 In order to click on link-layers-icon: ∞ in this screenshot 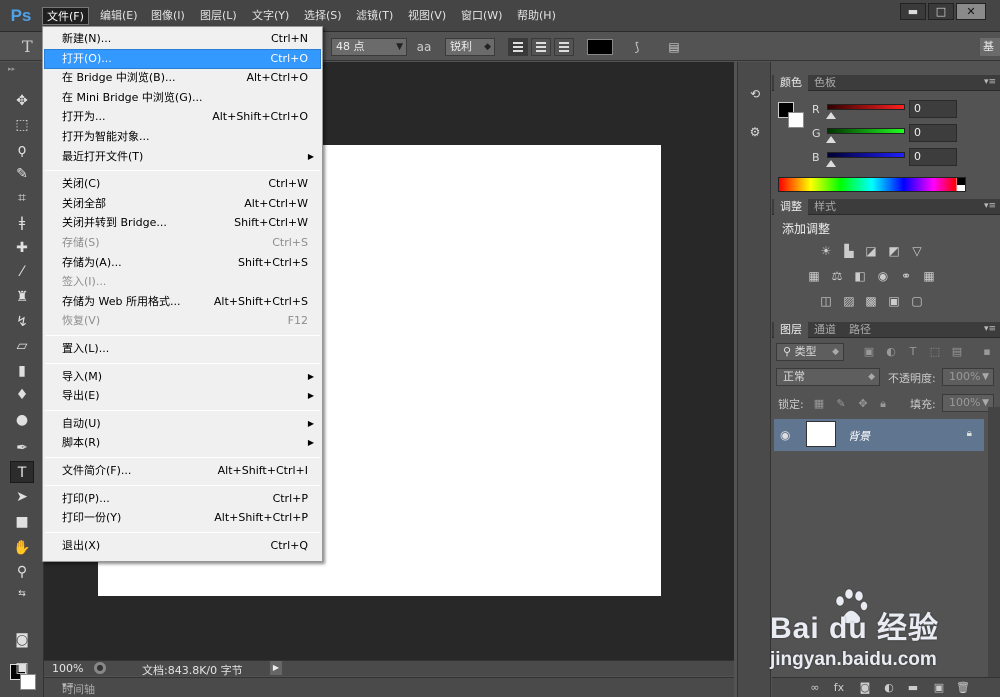, I will do `click(815, 688)`.